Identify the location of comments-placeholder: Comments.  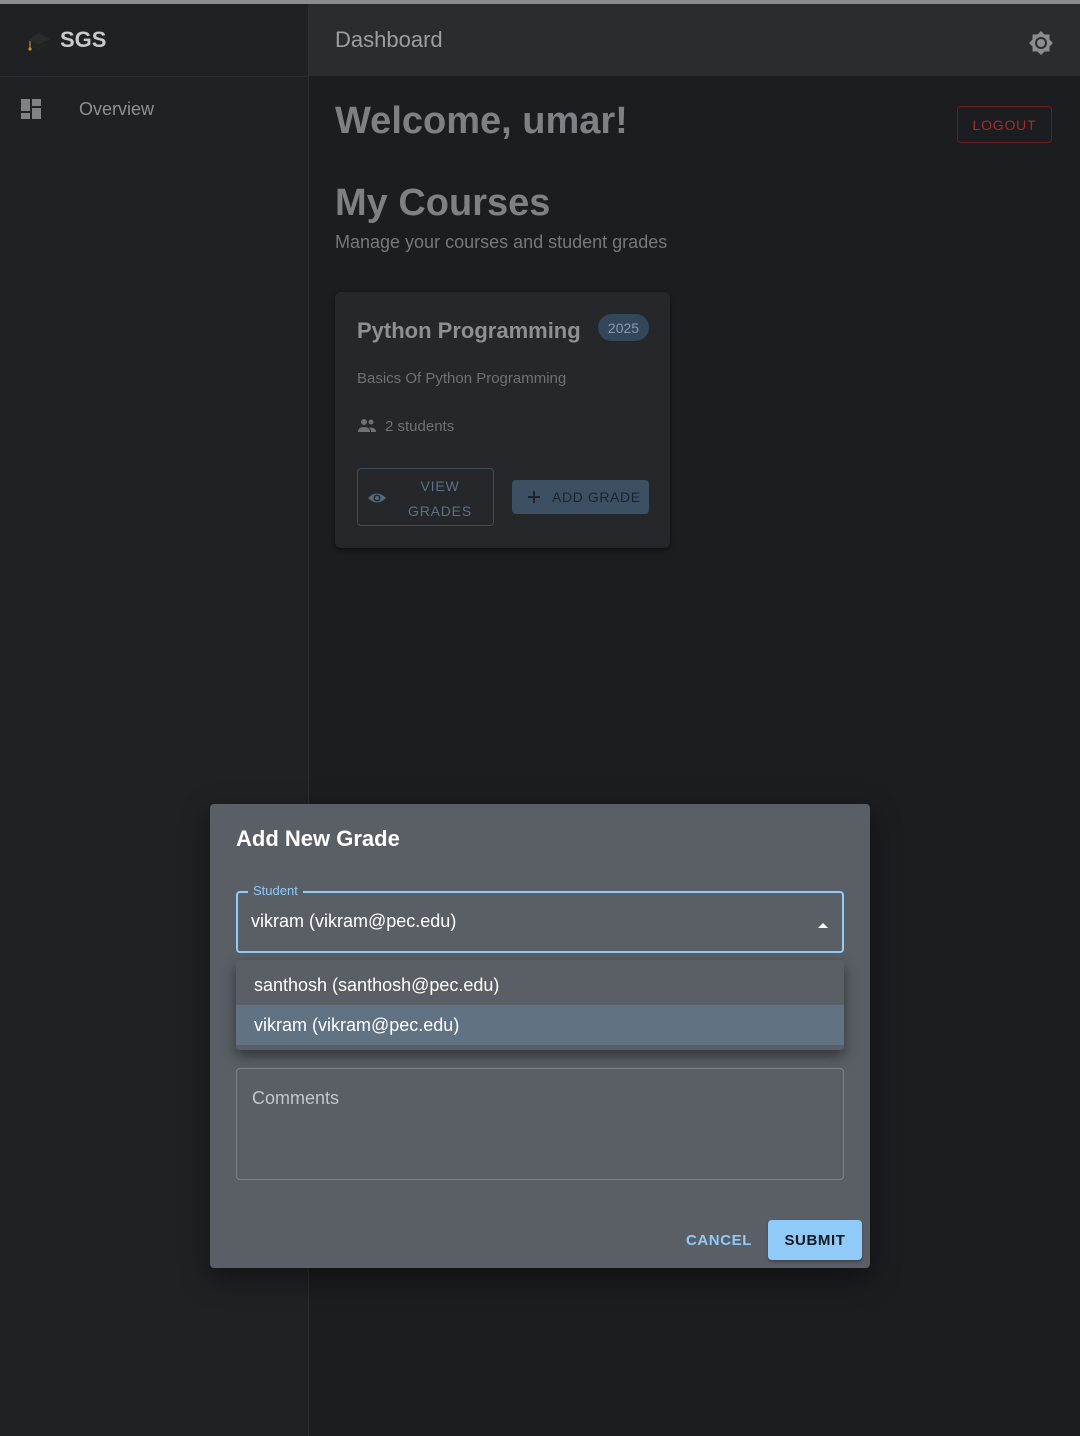
(296, 1098).